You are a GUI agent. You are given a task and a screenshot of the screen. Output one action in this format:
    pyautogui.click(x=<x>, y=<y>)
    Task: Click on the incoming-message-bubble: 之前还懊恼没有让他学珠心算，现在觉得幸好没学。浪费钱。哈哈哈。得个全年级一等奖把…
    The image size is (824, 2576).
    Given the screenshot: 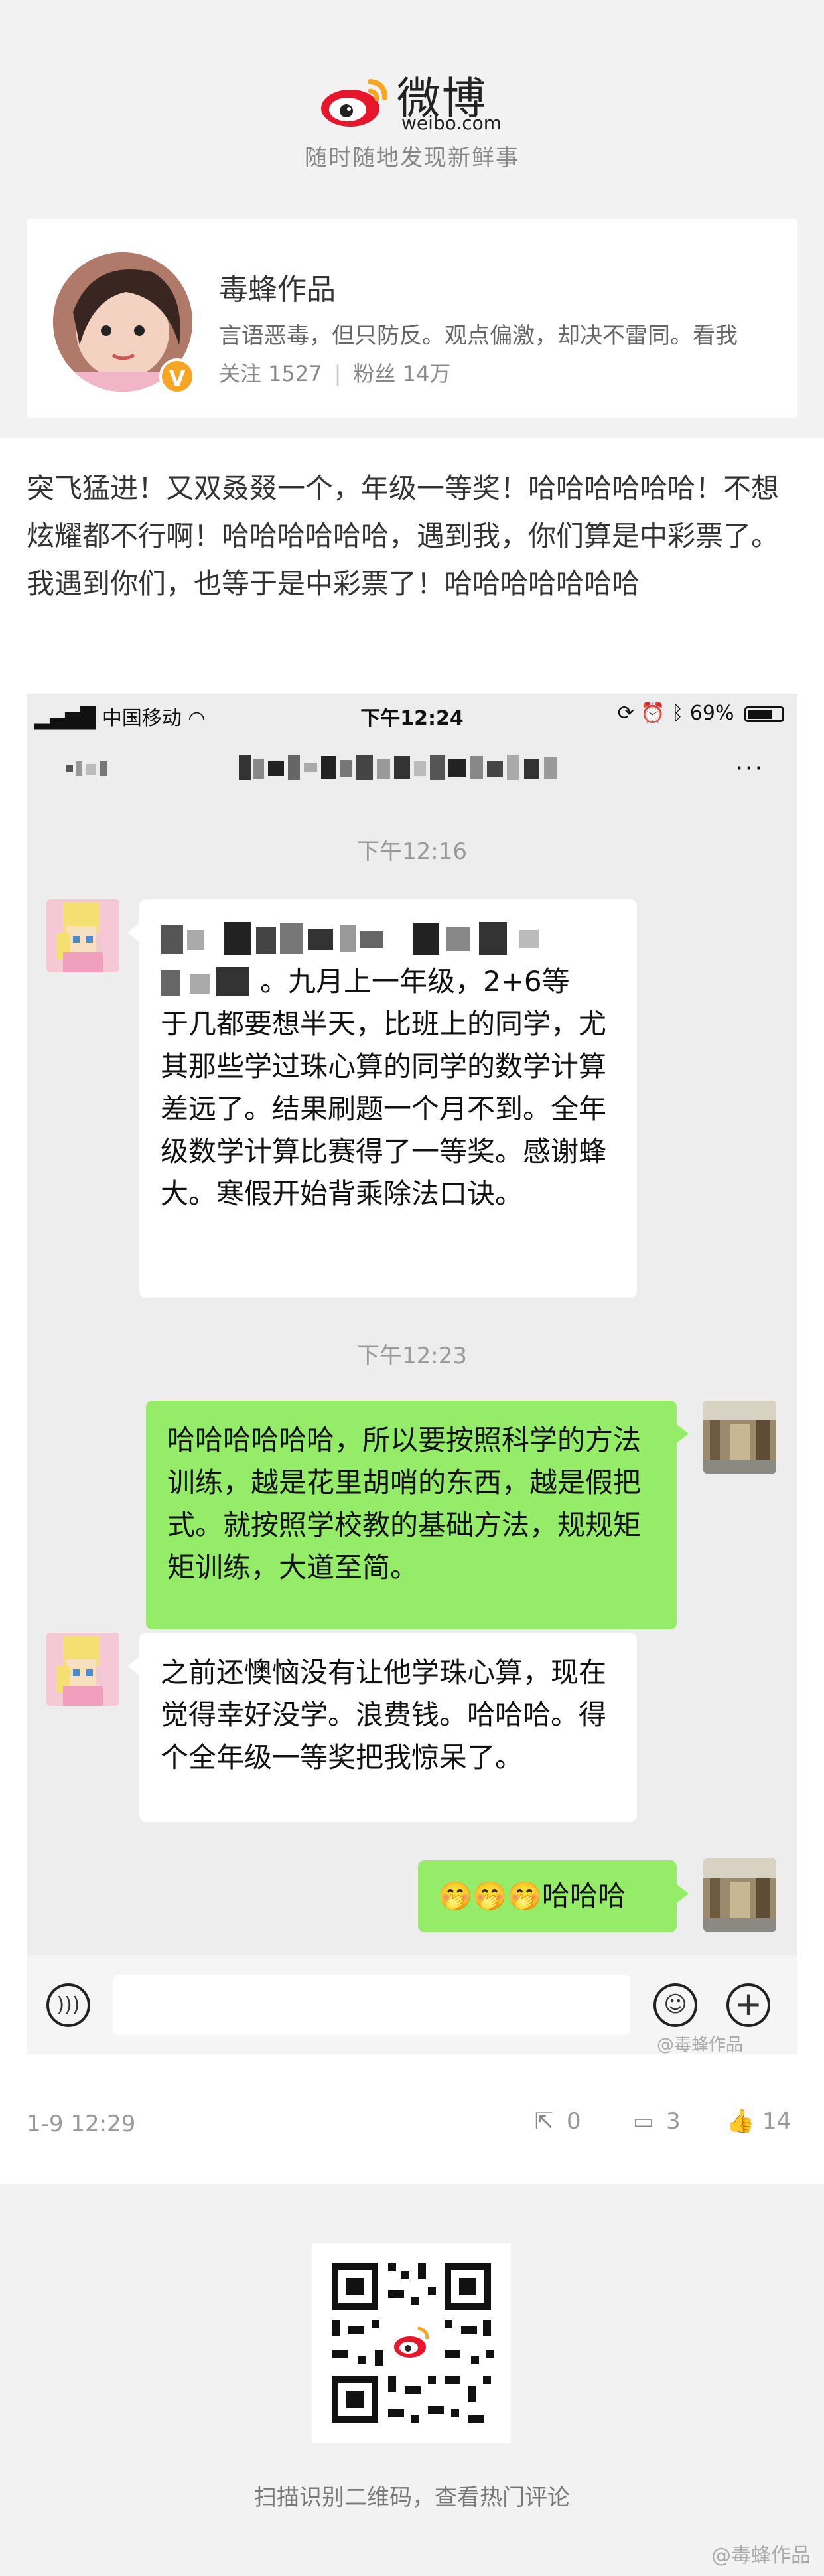 What is the action you would take?
    pyautogui.click(x=382, y=1728)
    